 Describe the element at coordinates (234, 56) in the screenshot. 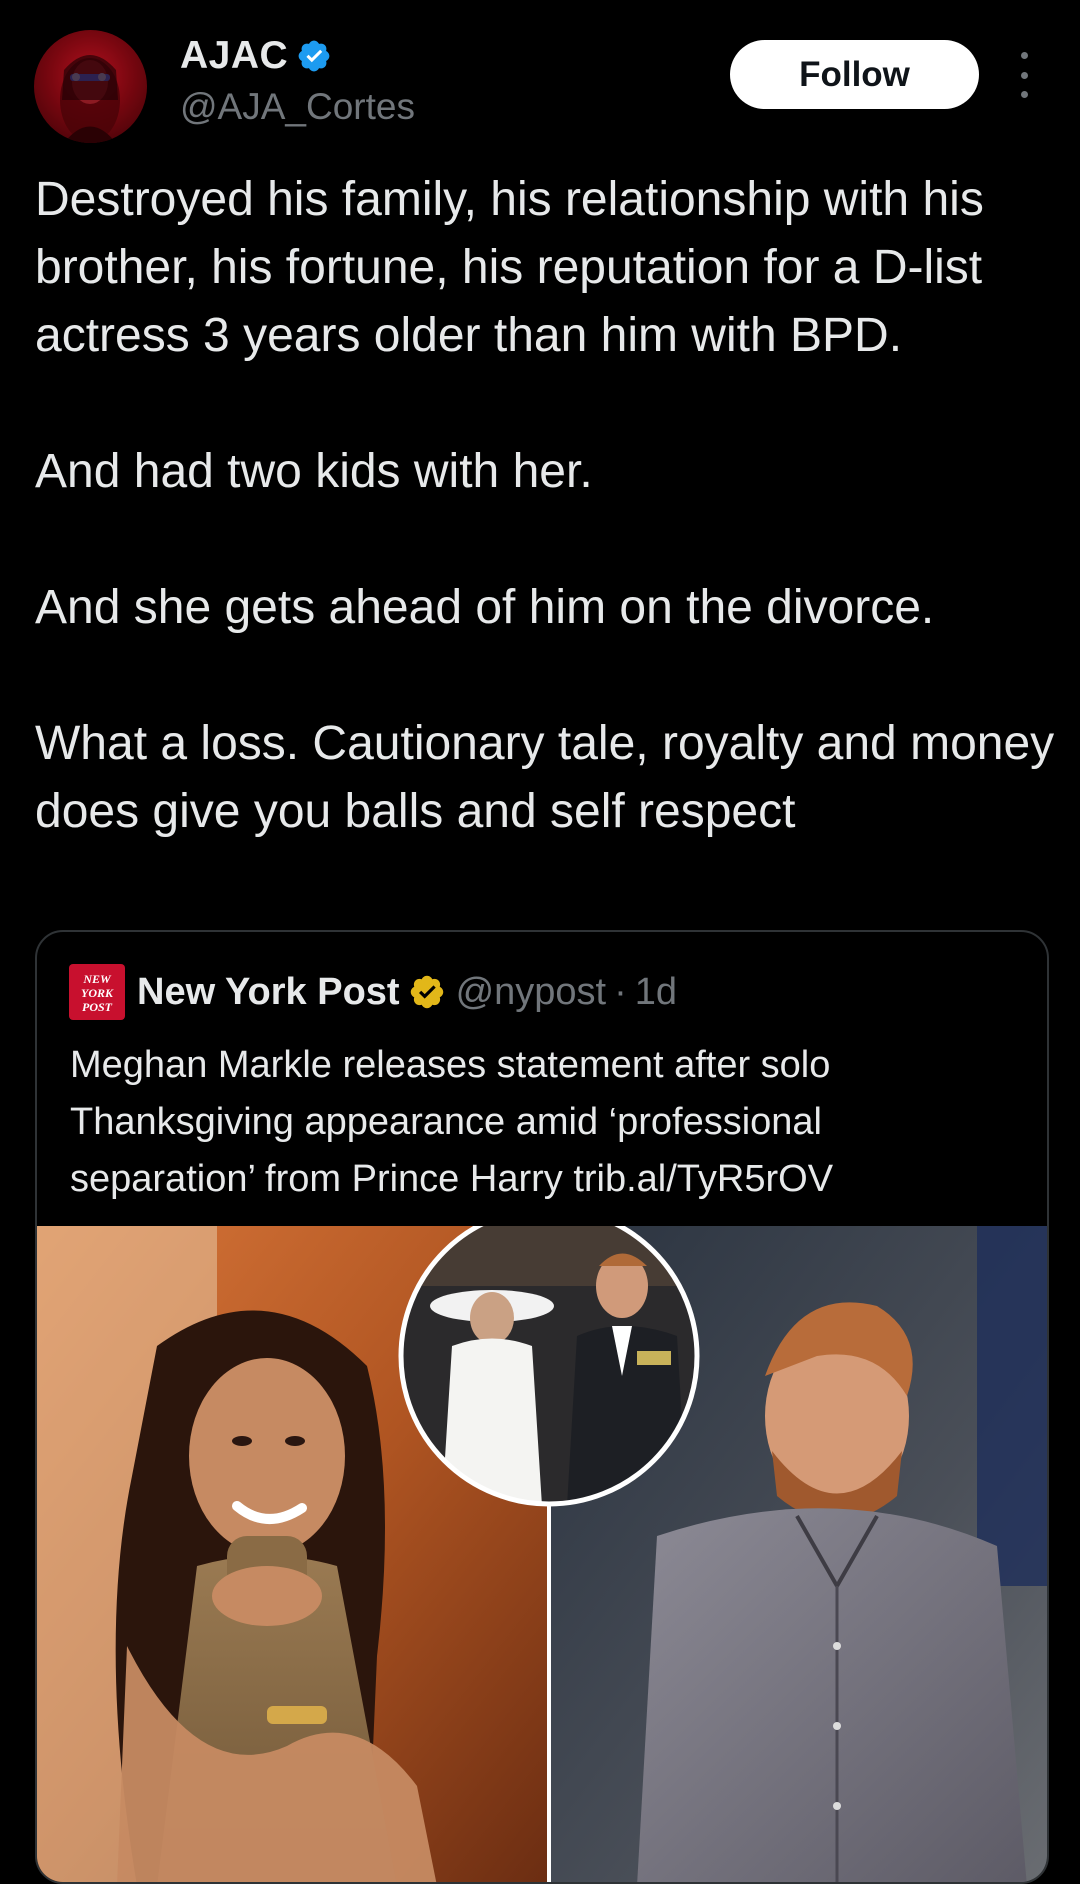

I see `author-display-name: AJAC` at that location.